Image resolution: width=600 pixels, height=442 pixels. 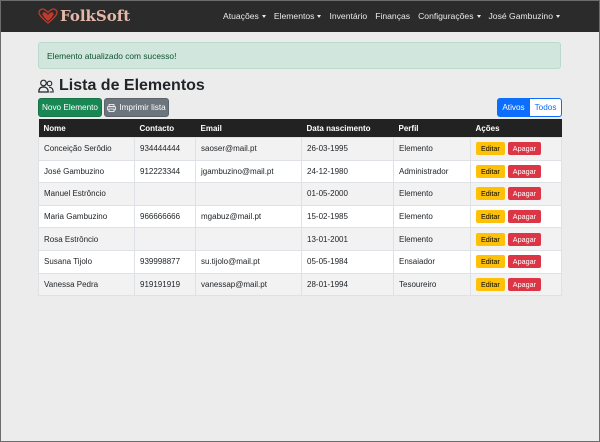 I want to click on nav-elementos: Elementos, so click(x=298, y=16).